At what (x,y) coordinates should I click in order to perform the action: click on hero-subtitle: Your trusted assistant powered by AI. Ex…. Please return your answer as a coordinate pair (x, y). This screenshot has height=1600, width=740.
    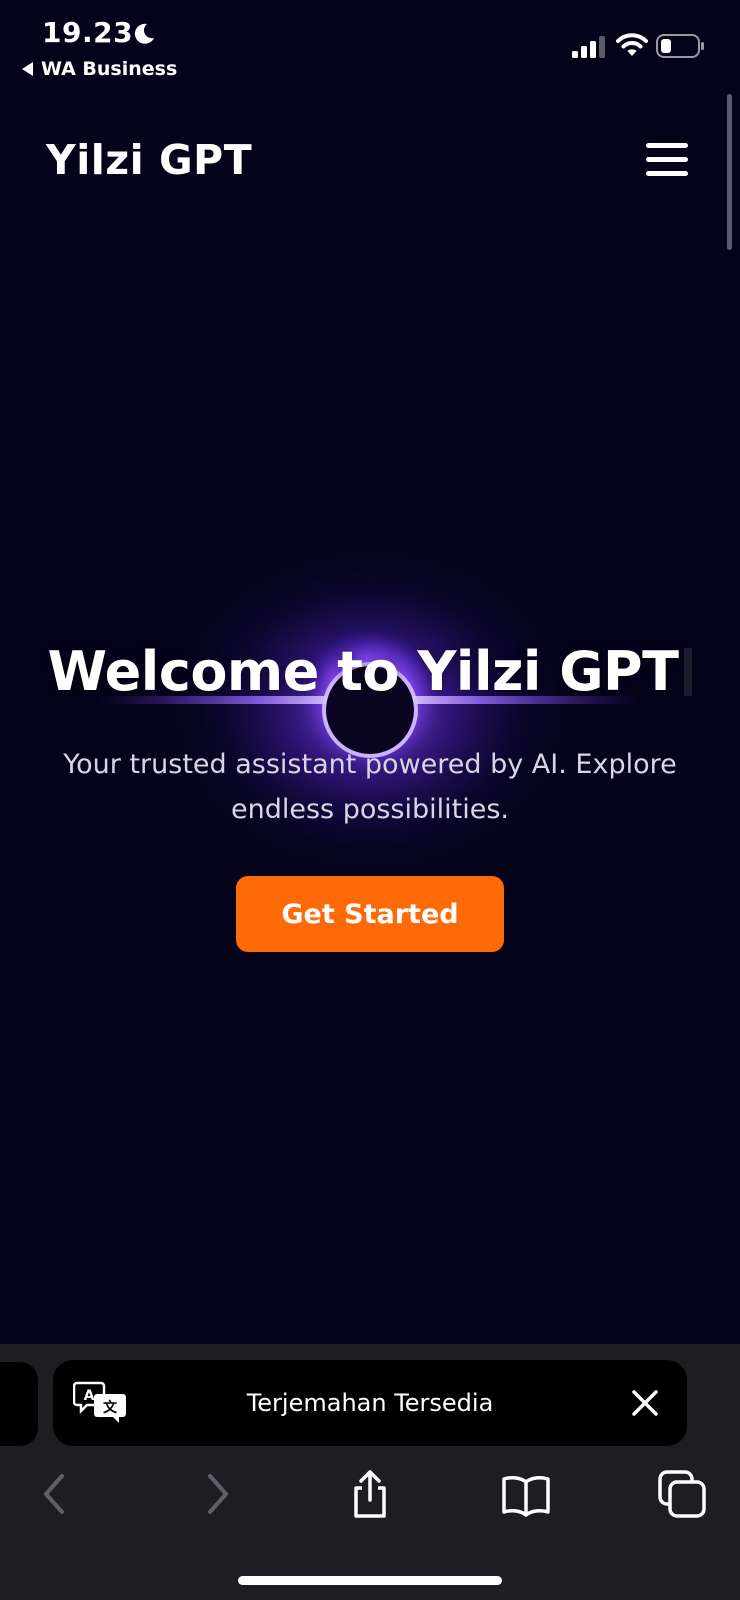
    Looking at the image, I should click on (370, 787).